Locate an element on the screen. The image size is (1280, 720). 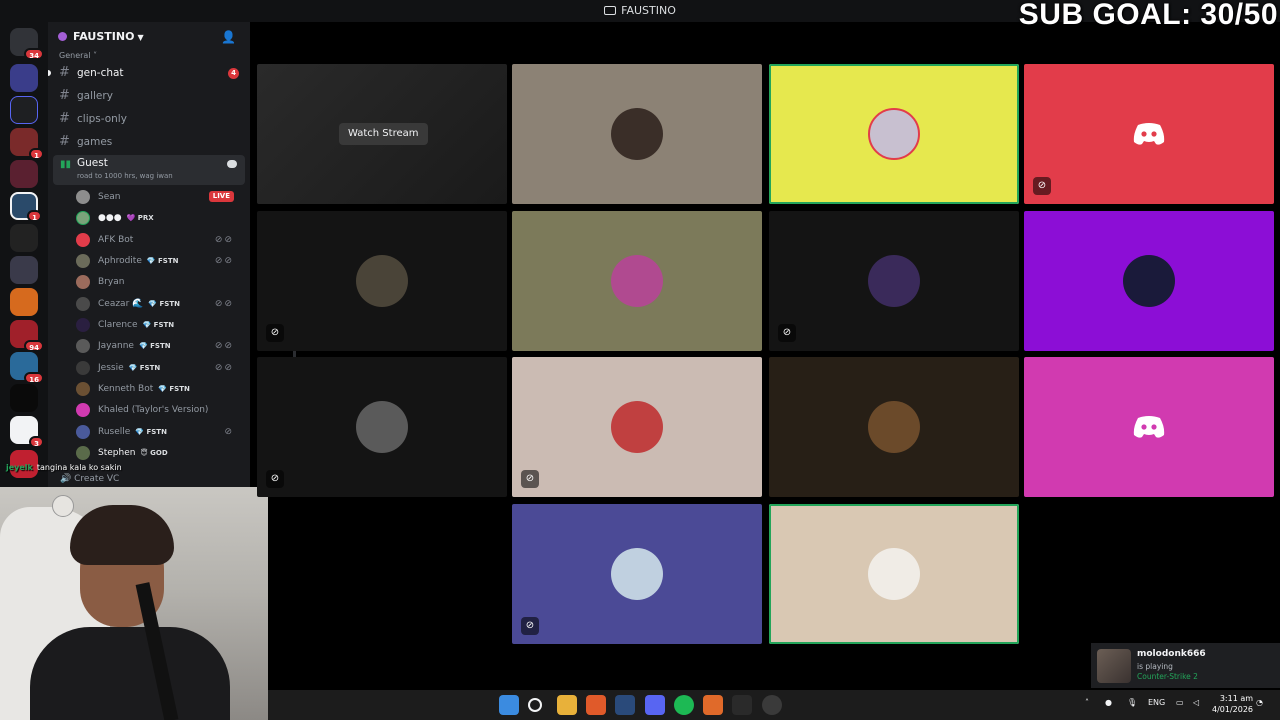
search-icon is located at coordinates (535, 705).